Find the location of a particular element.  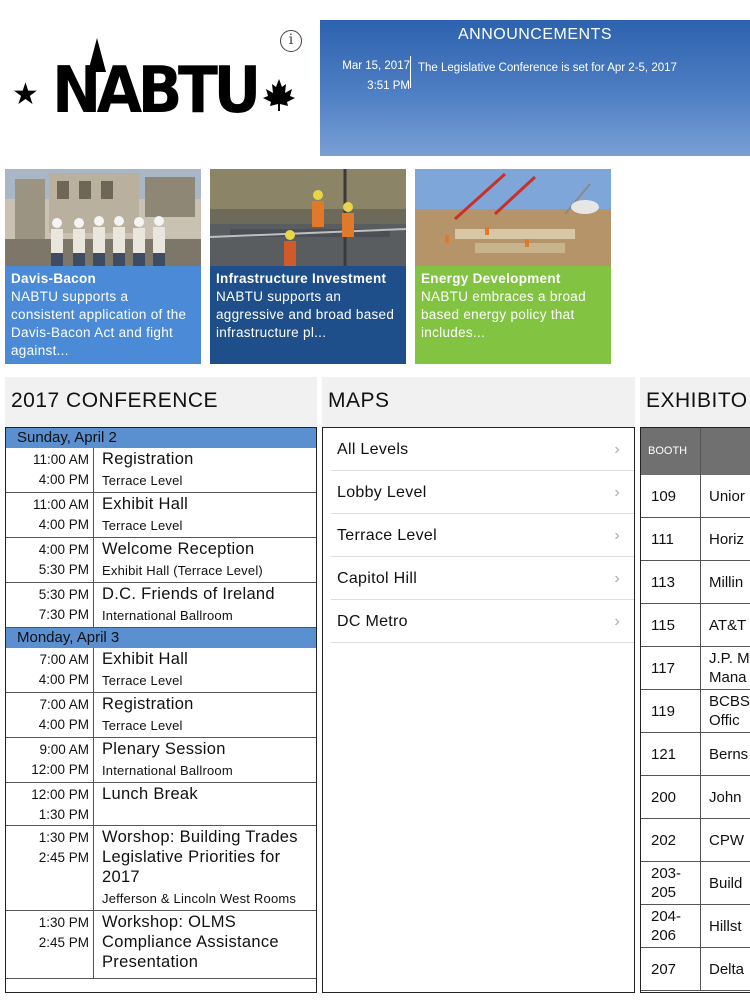

table-row: 119 BCBS Offic is located at coordinates (695, 711).